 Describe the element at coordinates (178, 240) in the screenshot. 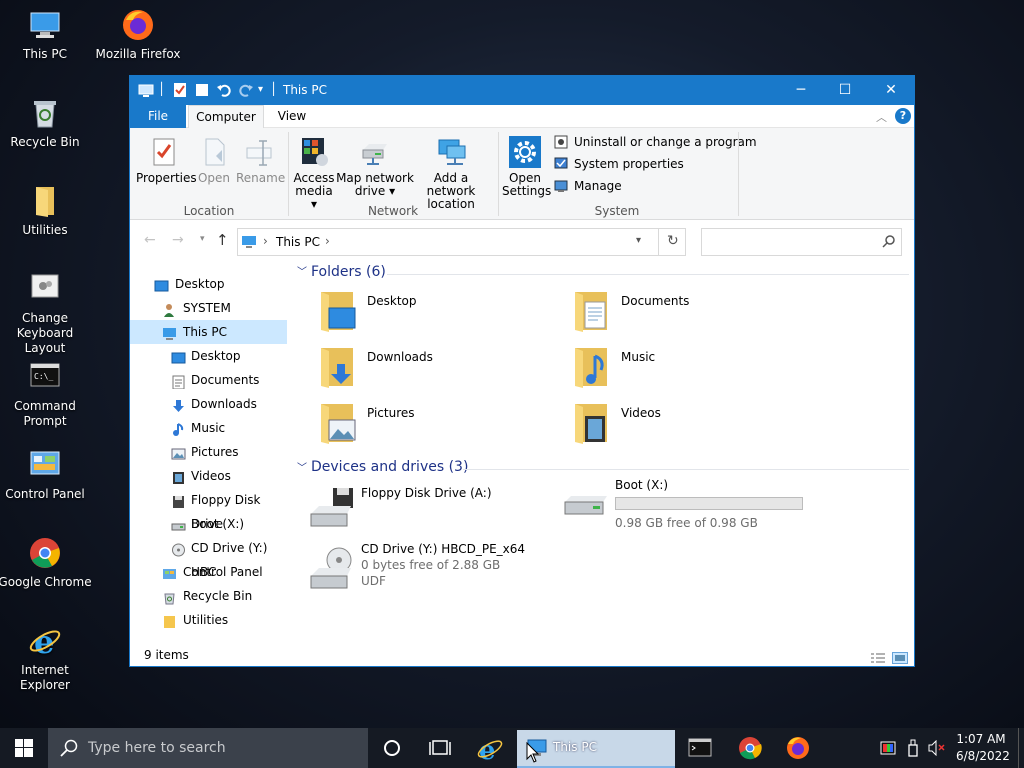

I see `forward-arrow-icon: →` at that location.